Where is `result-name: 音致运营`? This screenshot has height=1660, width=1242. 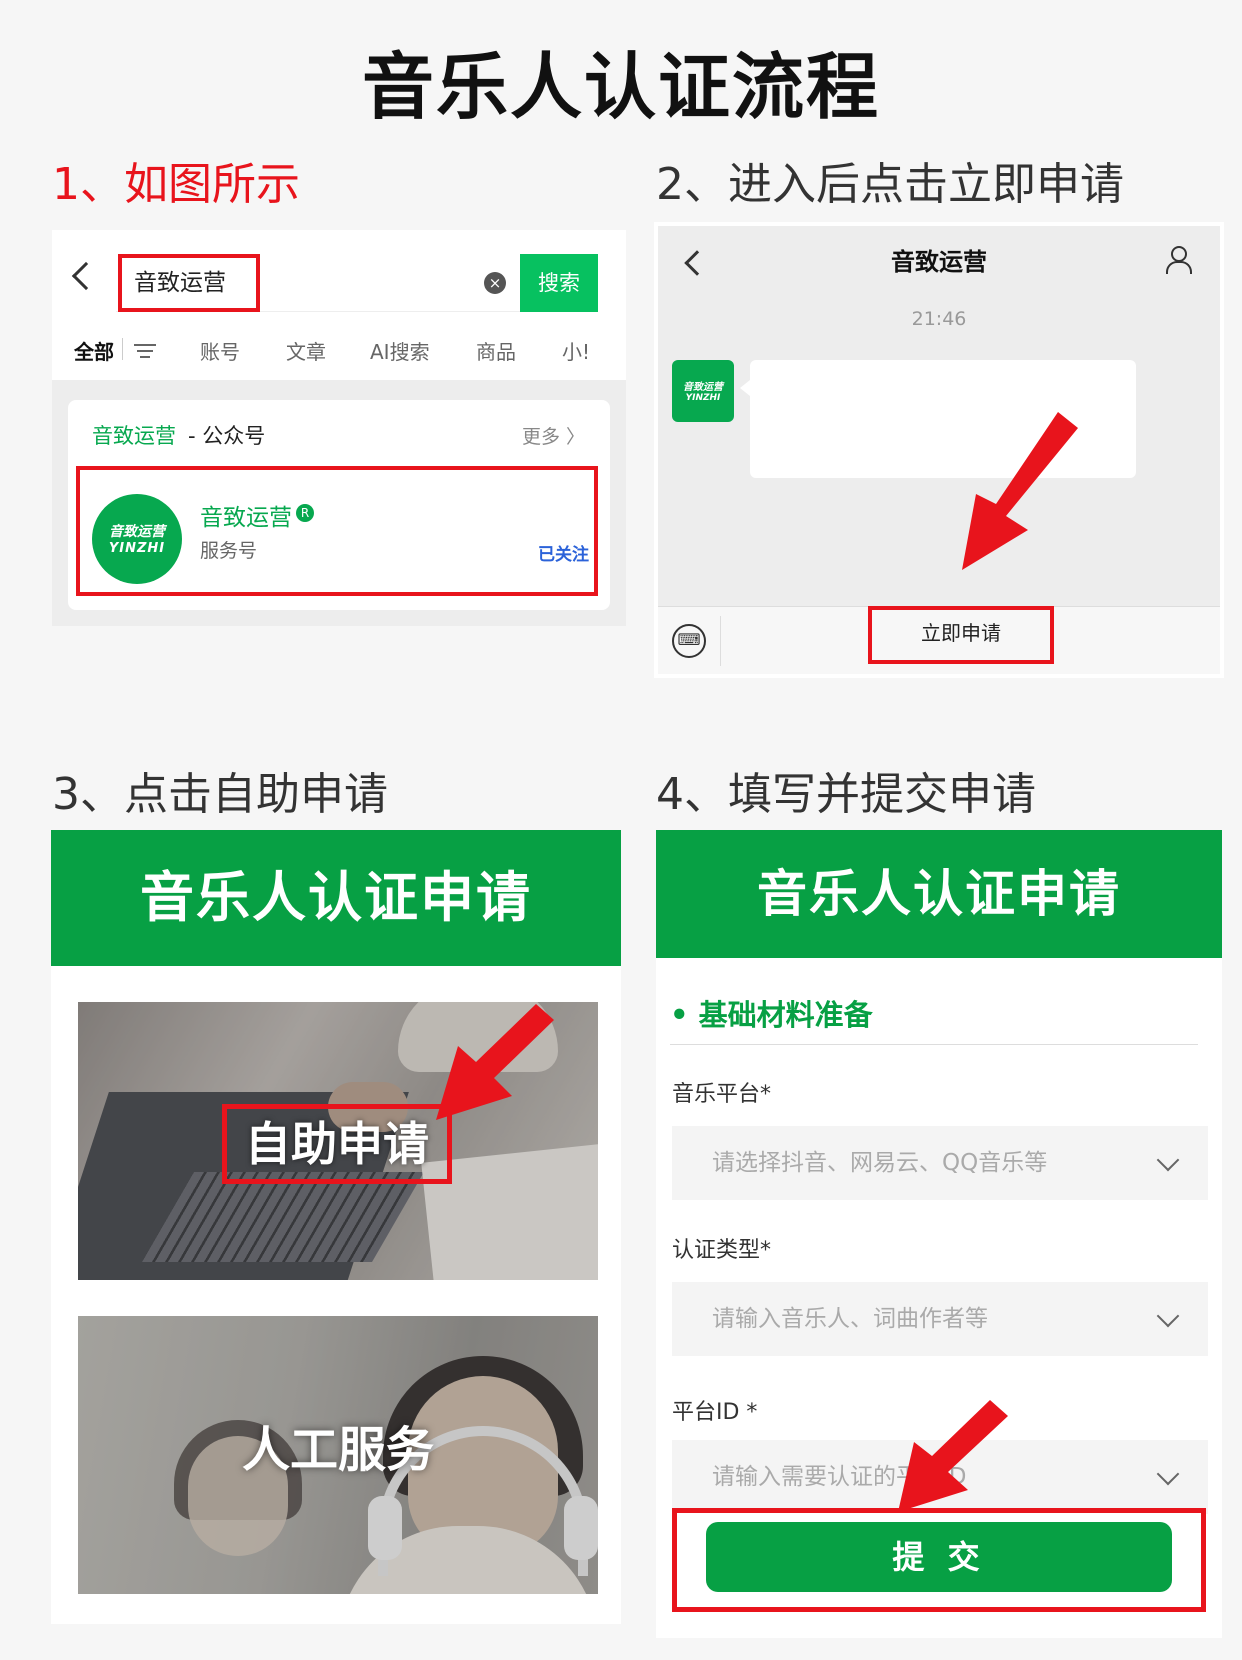
result-name: 音致运营 is located at coordinates (246, 515).